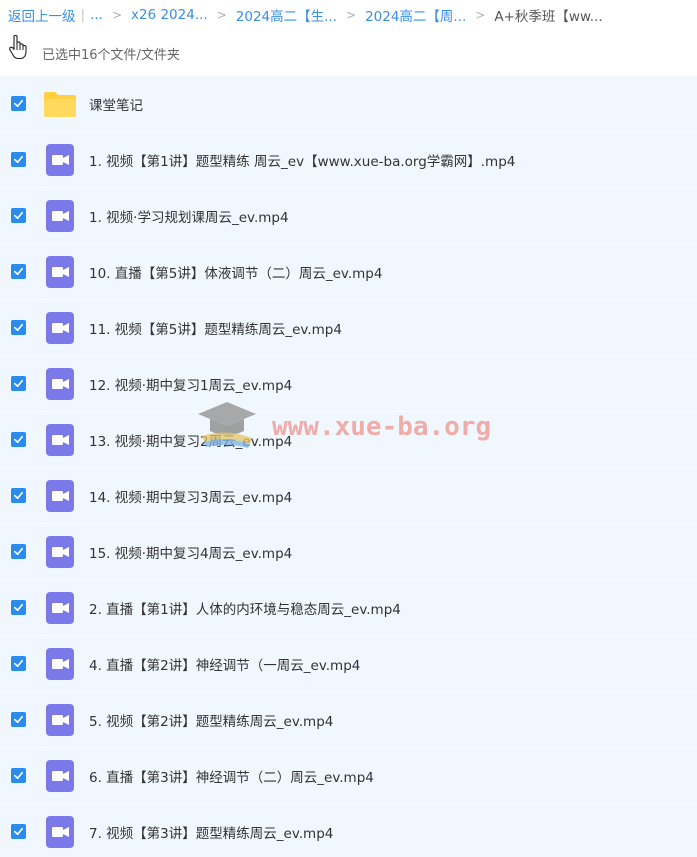 This screenshot has height=857, width=697. I want to click on file-row: 14. 视频·期中复习3周云_ev.mp4, so click(348, 496).